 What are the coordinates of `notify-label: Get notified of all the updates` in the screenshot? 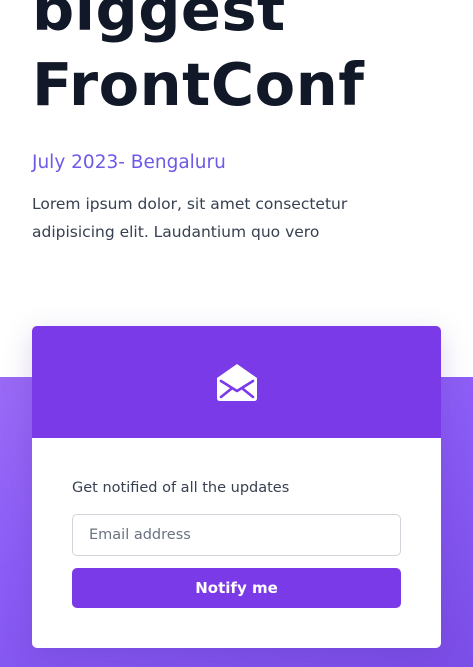 It's located at (181, 488).